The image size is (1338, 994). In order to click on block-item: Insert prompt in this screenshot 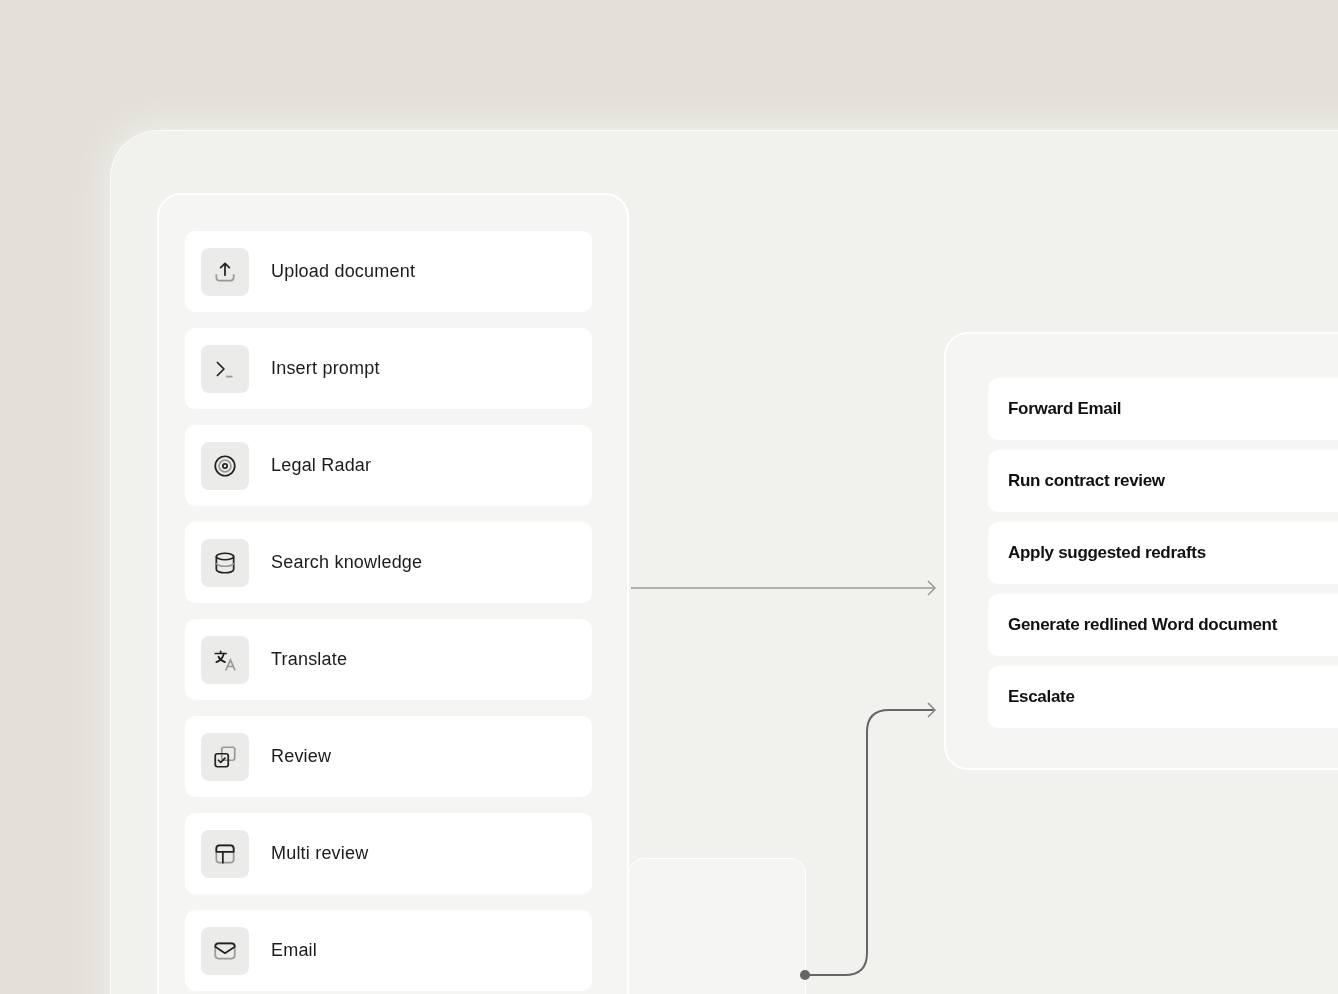, I will do `click(388, 368)`.